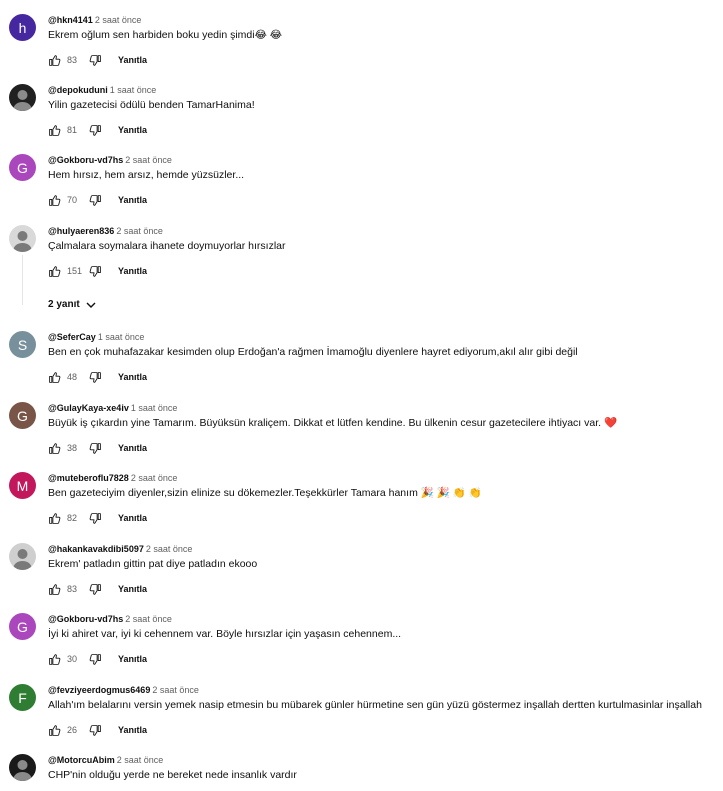  What do you see at coordinates (78, 90) in the screenshot?
I see `author-handle: @depokuduni` at bounding box center [78, 90].